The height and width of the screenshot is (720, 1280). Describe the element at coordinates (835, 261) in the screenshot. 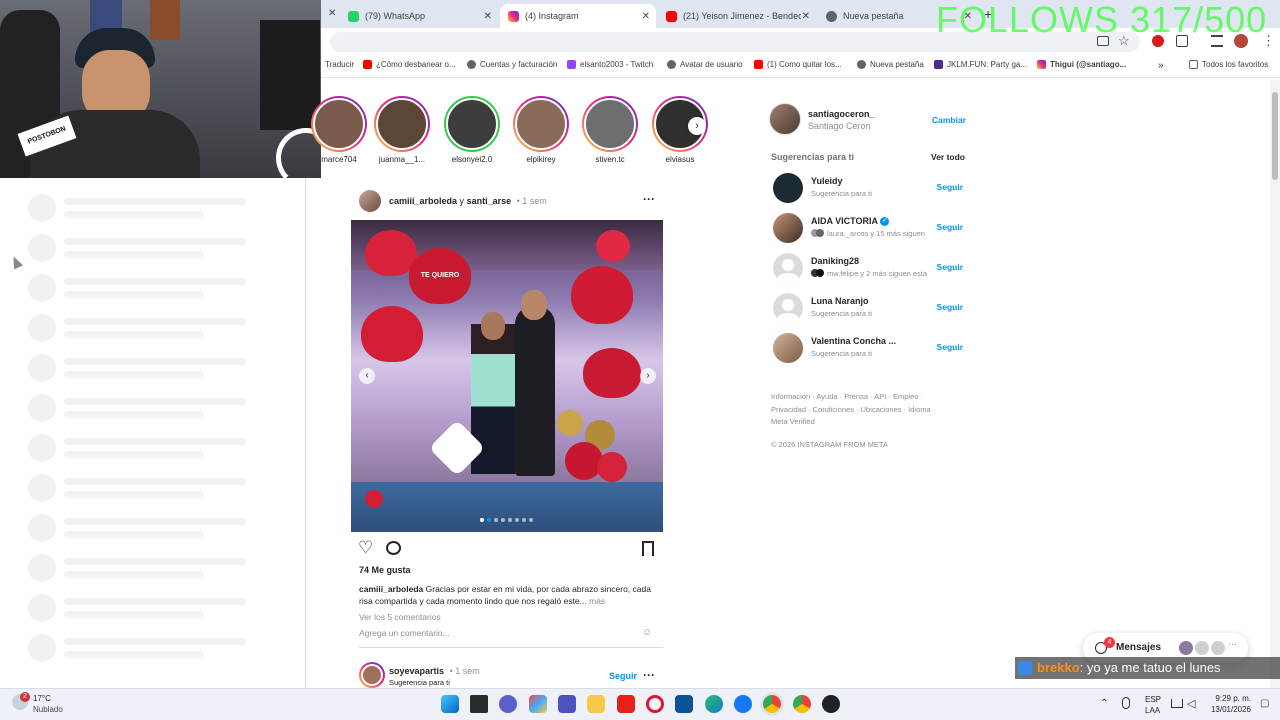

I see `suggestion-name: Daniking28` at that location.